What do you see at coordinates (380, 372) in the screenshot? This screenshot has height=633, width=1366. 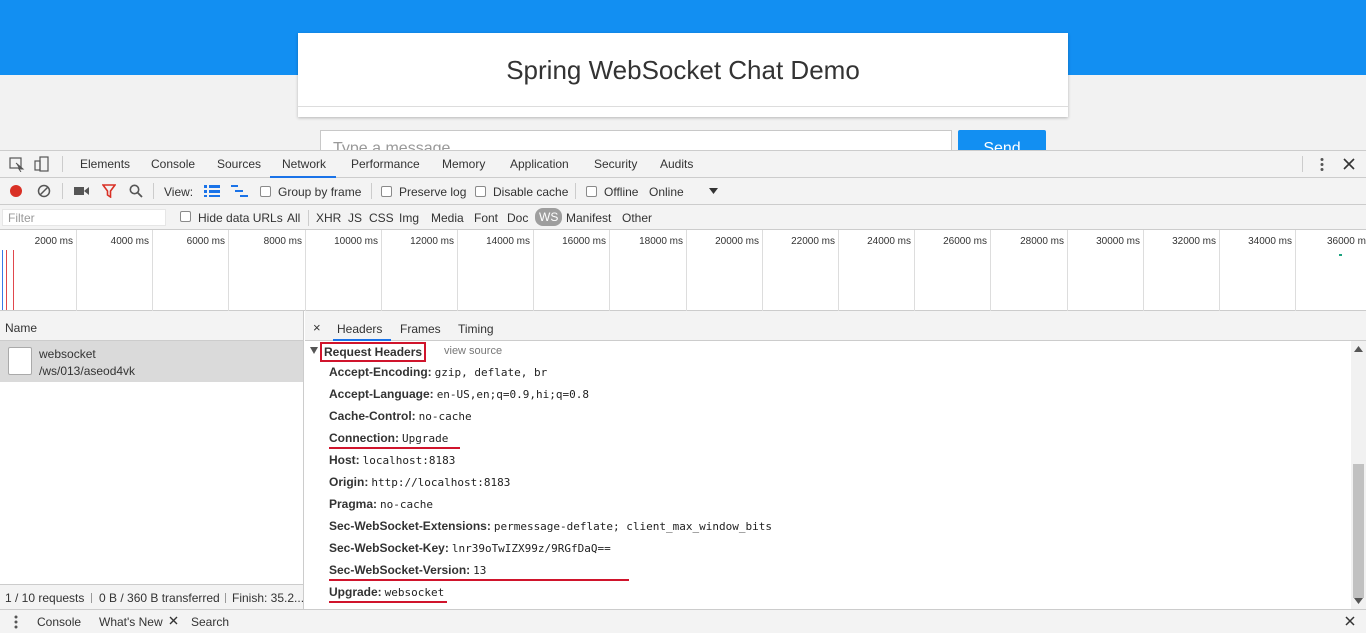 I see `header-key: Accept-Encoding:` at bounding box center [380, 372].